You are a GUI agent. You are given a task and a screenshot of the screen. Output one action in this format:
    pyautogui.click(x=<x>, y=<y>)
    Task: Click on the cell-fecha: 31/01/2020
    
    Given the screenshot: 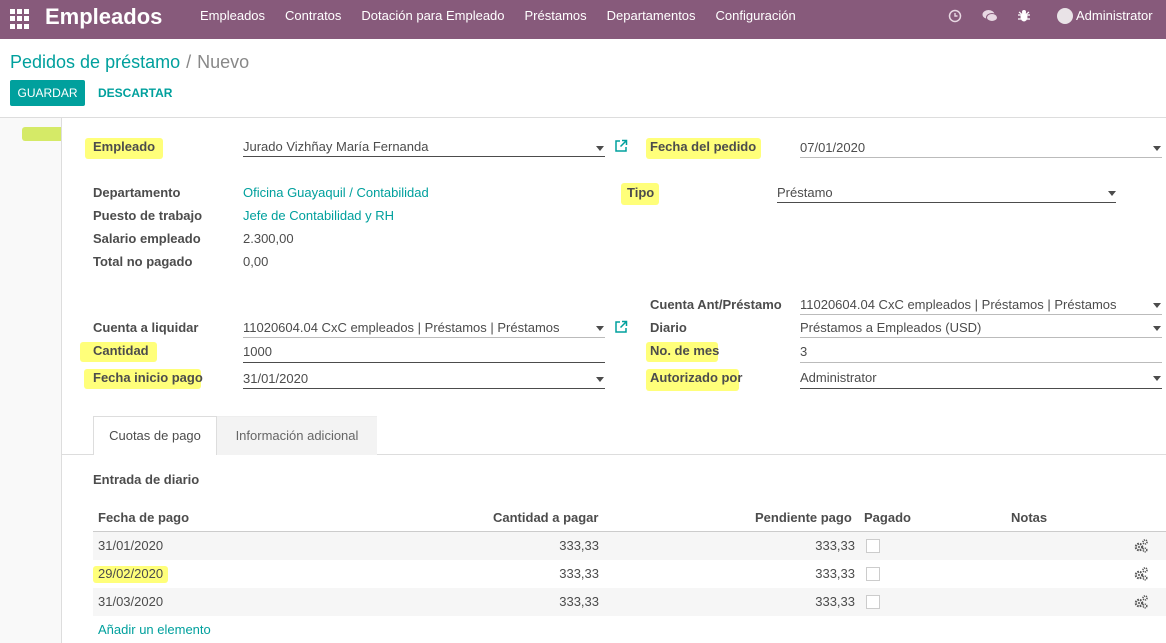 What is the action you would take?
    pyautogui.click(x=131, y=545)
    